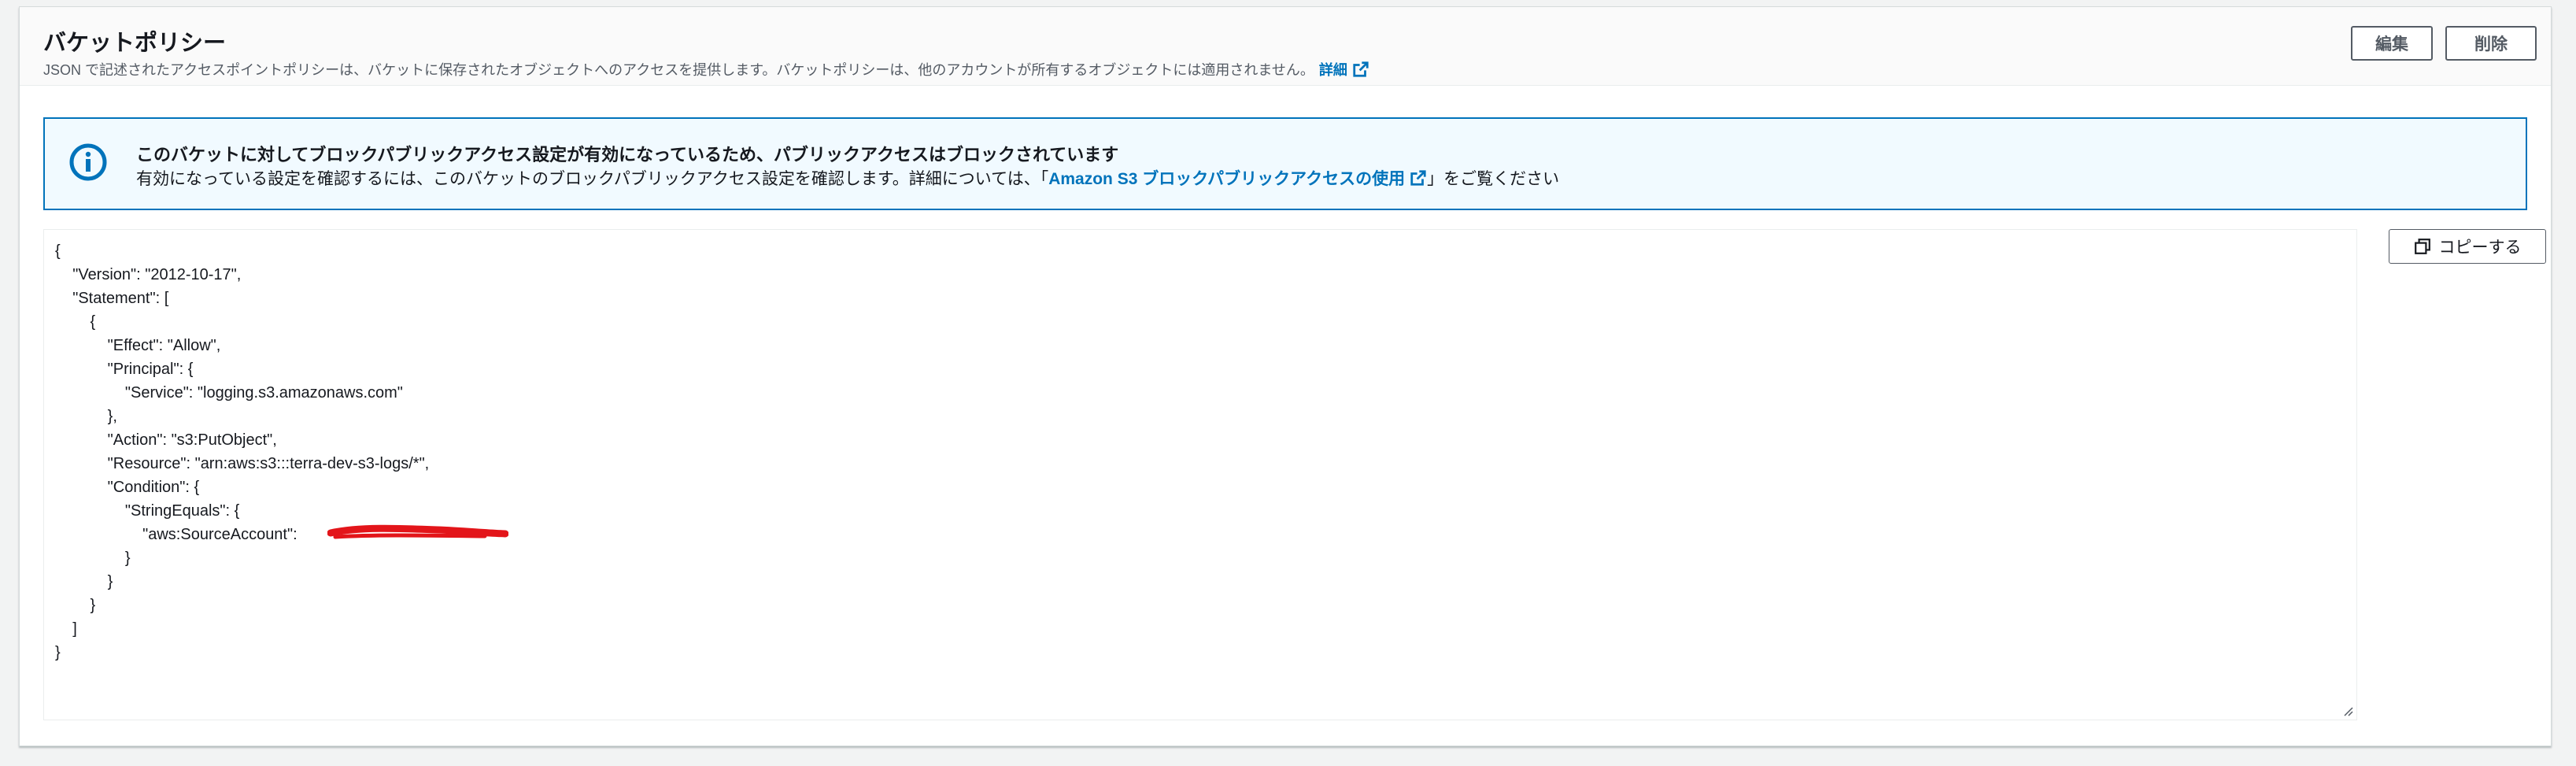  What do you see at coordinates (1493, 179) in the screenshot?
I see `alert-body-suffix: 」をご覧ください` at bounding box center [1493, 179].